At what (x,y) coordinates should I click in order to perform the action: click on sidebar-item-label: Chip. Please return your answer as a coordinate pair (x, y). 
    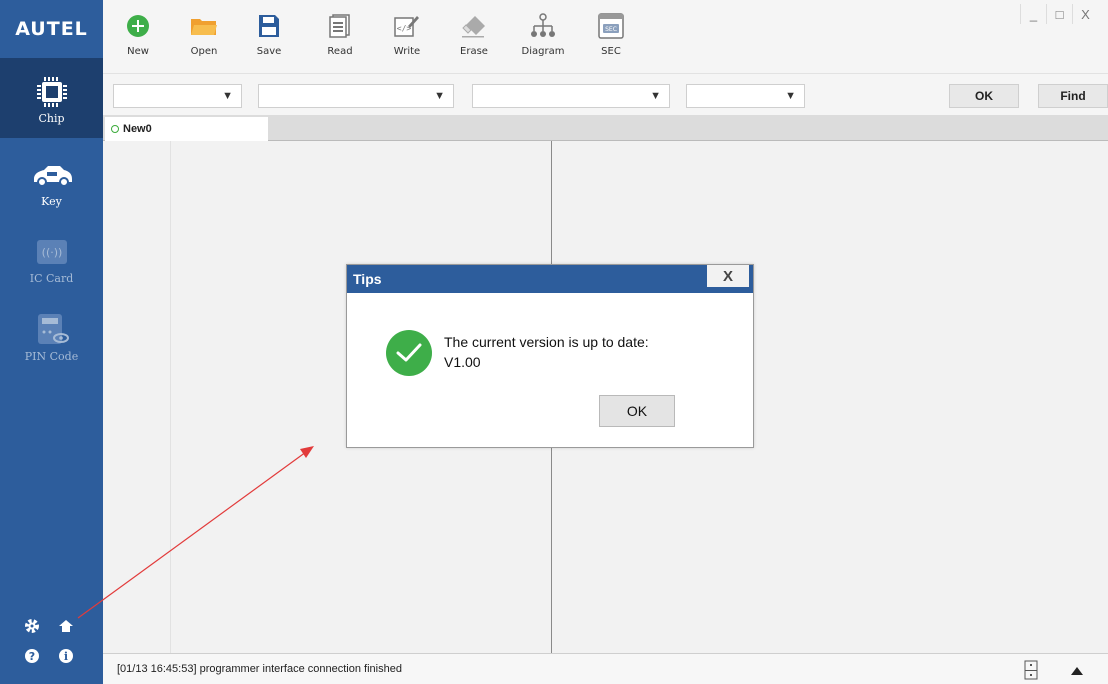
    Looking at the image, I should click on (51, 118).